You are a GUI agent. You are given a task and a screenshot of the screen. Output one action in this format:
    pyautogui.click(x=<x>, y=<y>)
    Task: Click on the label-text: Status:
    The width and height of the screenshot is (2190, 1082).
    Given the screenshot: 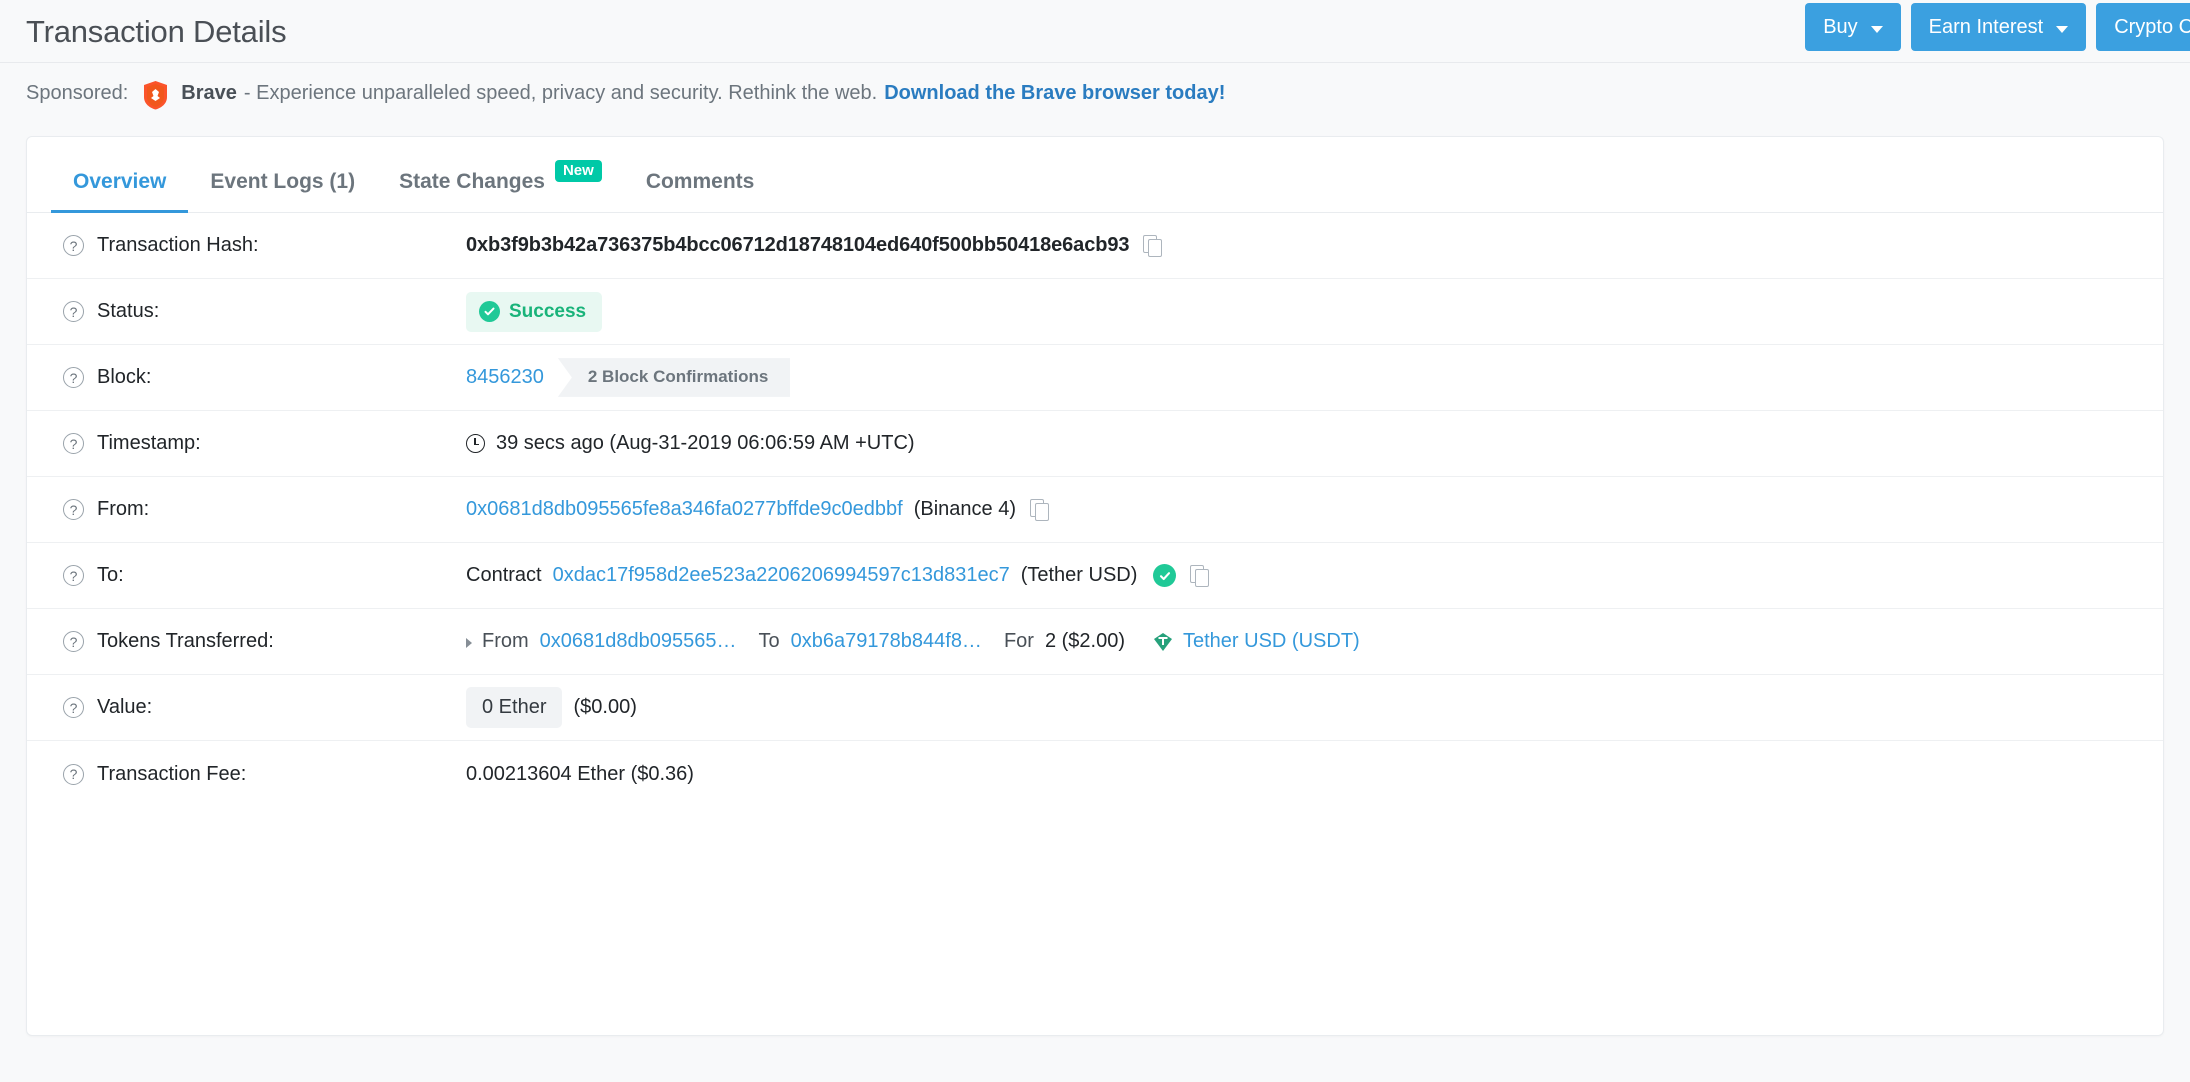 What is the action you would take?
    pyautogui.click(x=128, y=311)
    